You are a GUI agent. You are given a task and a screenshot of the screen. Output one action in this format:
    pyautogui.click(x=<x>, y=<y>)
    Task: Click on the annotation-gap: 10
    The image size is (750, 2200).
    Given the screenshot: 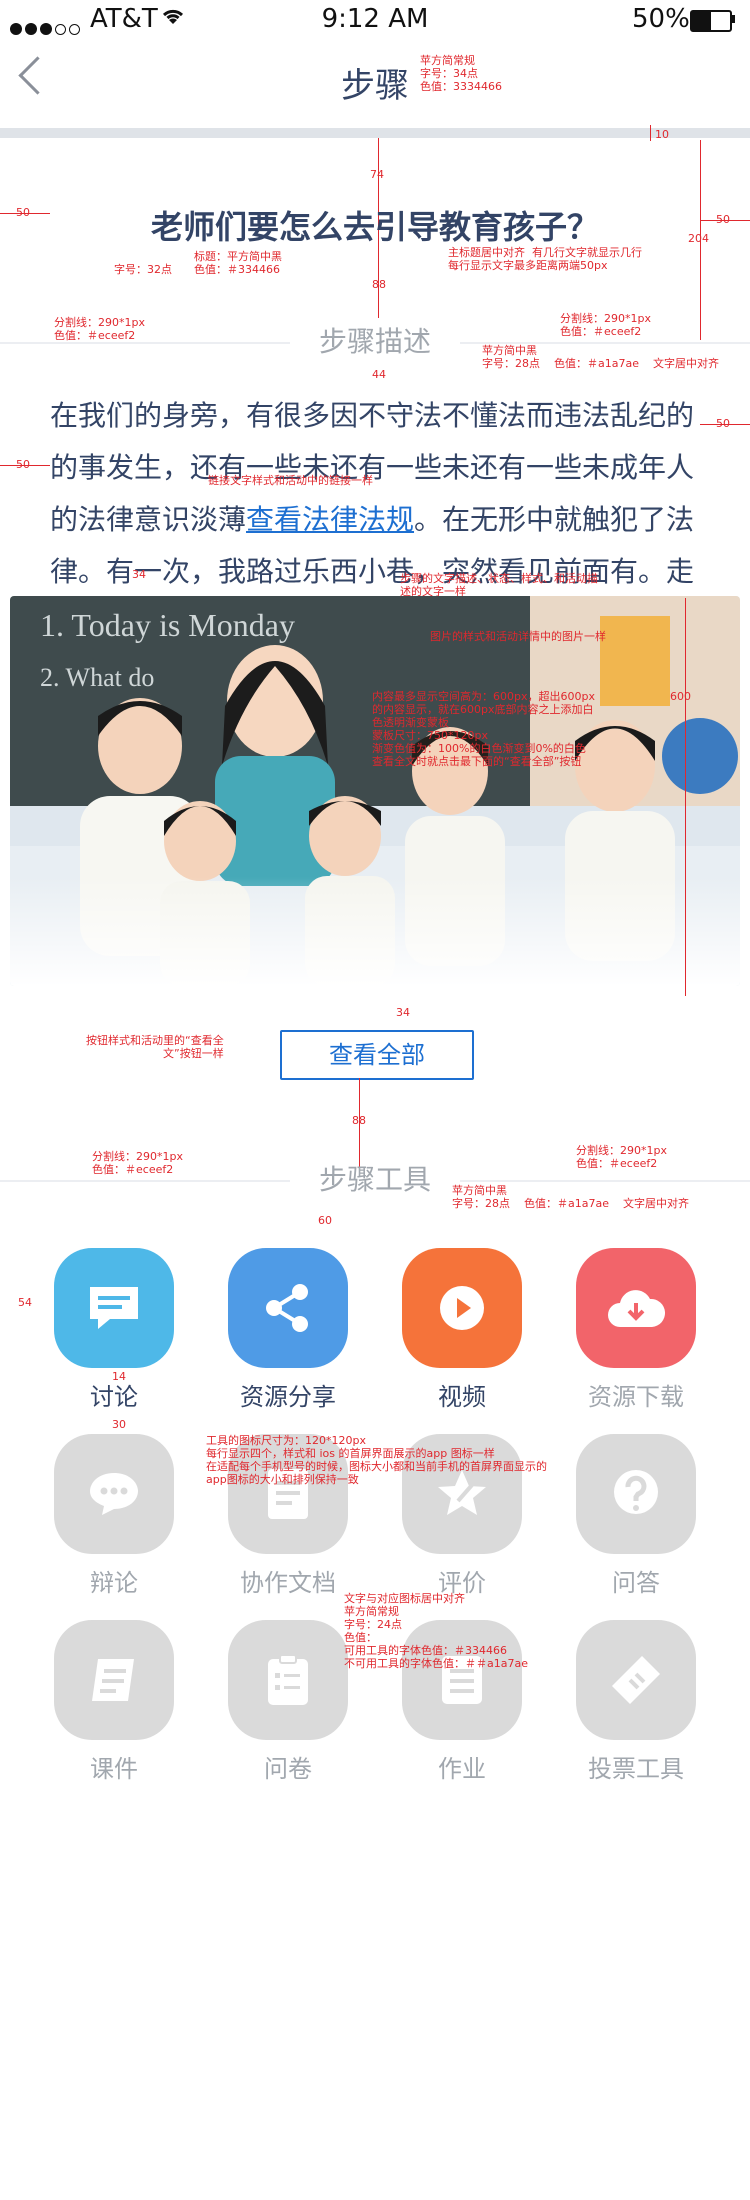 What is the action you would take?
    pyautogui.click(x=662, y=134)
    